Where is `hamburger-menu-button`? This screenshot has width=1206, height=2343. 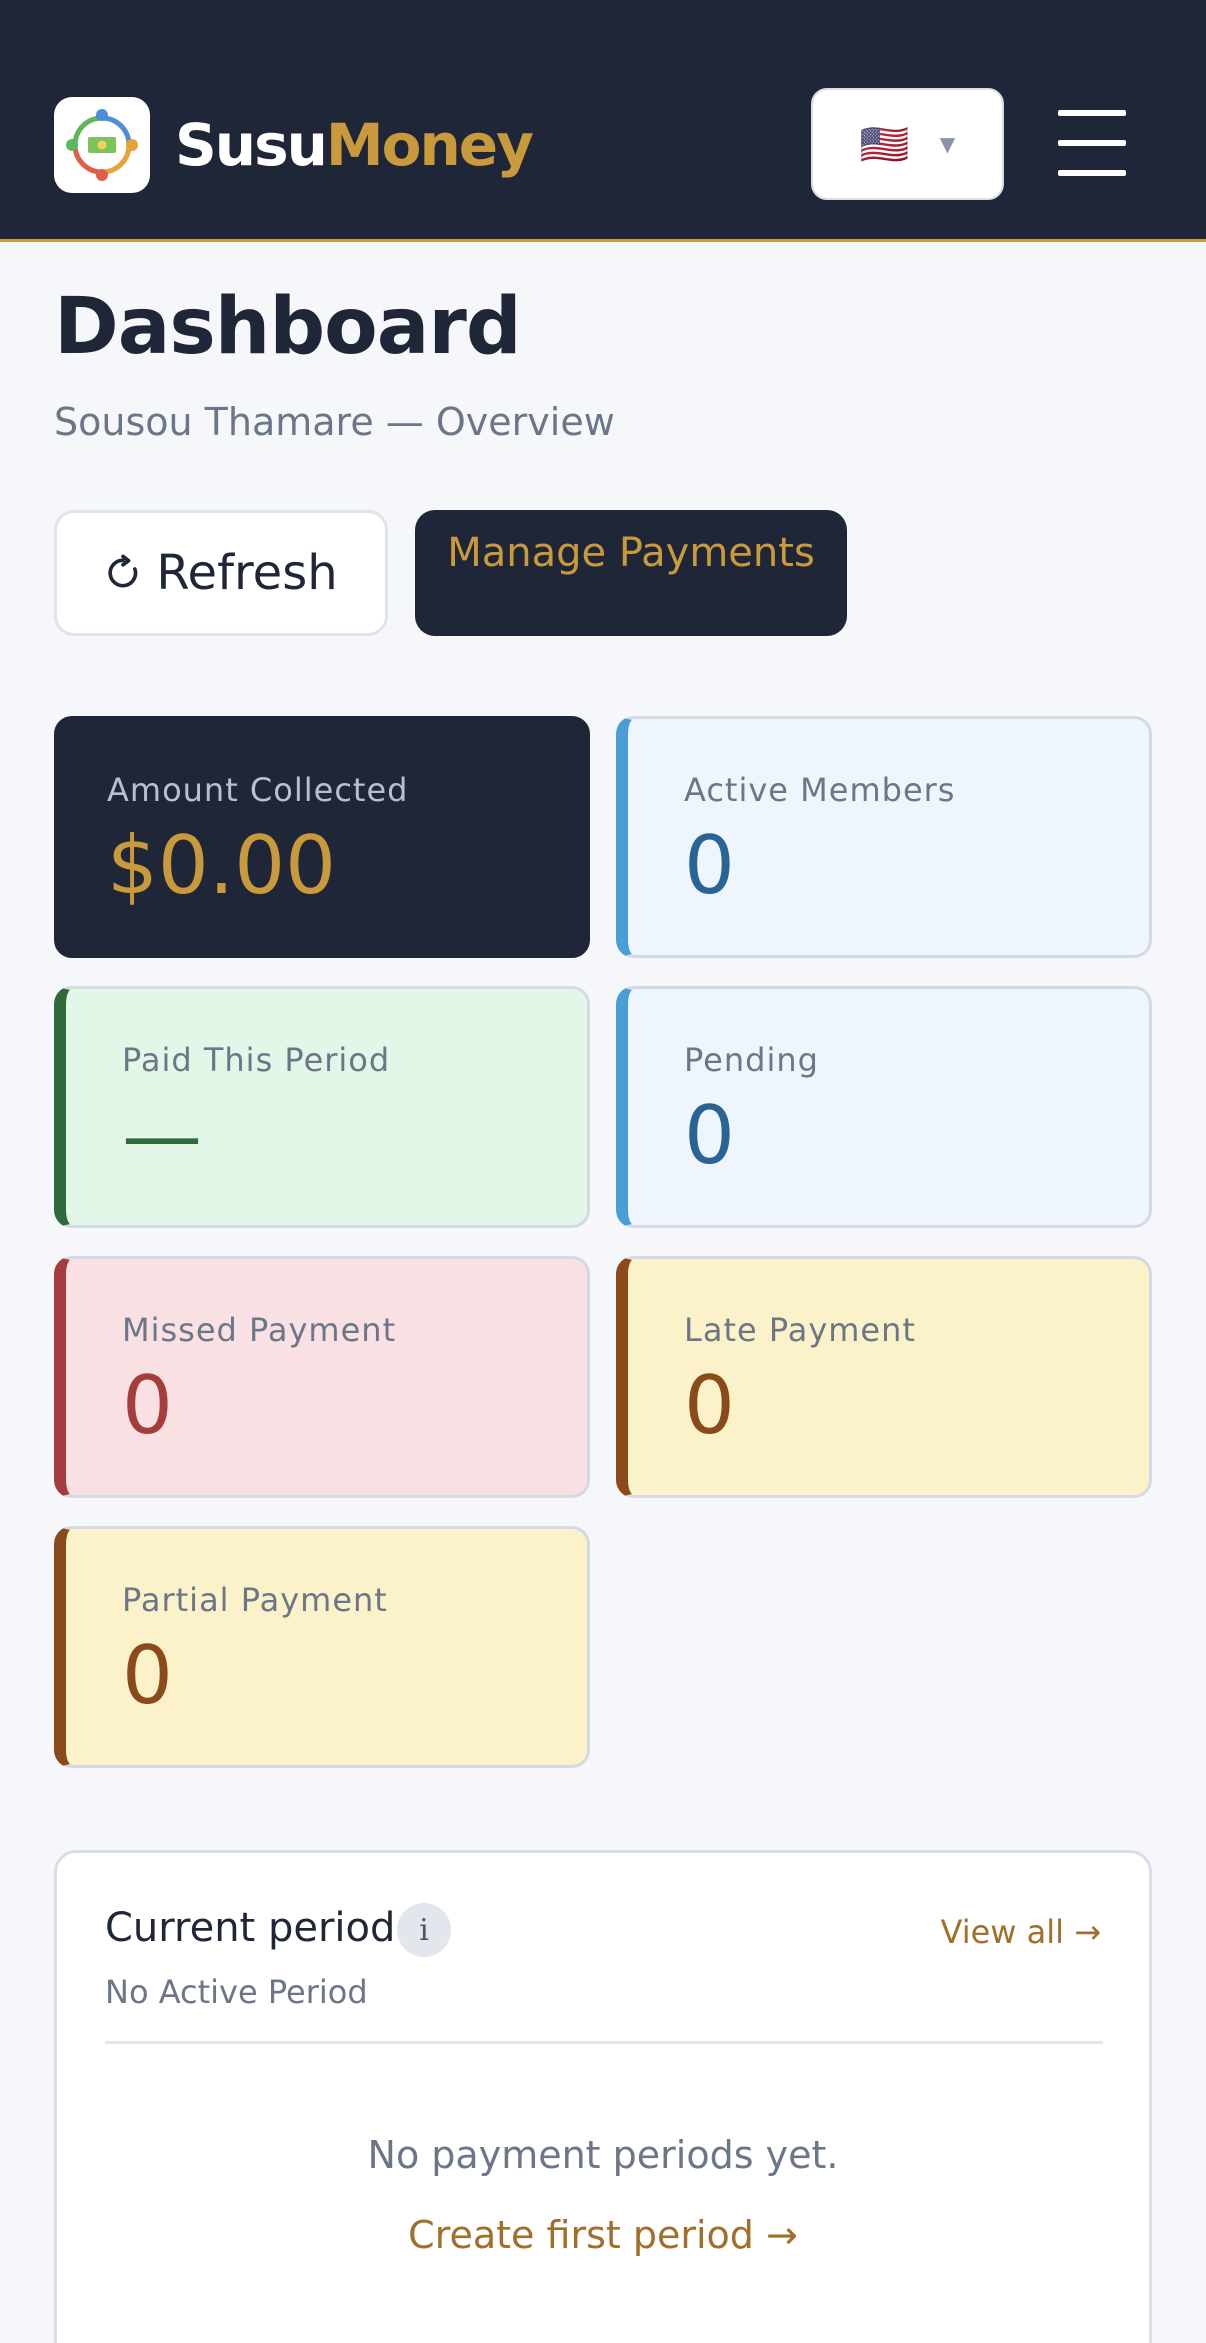 hamburger-menu-button is located at coordinates (1092, 143).